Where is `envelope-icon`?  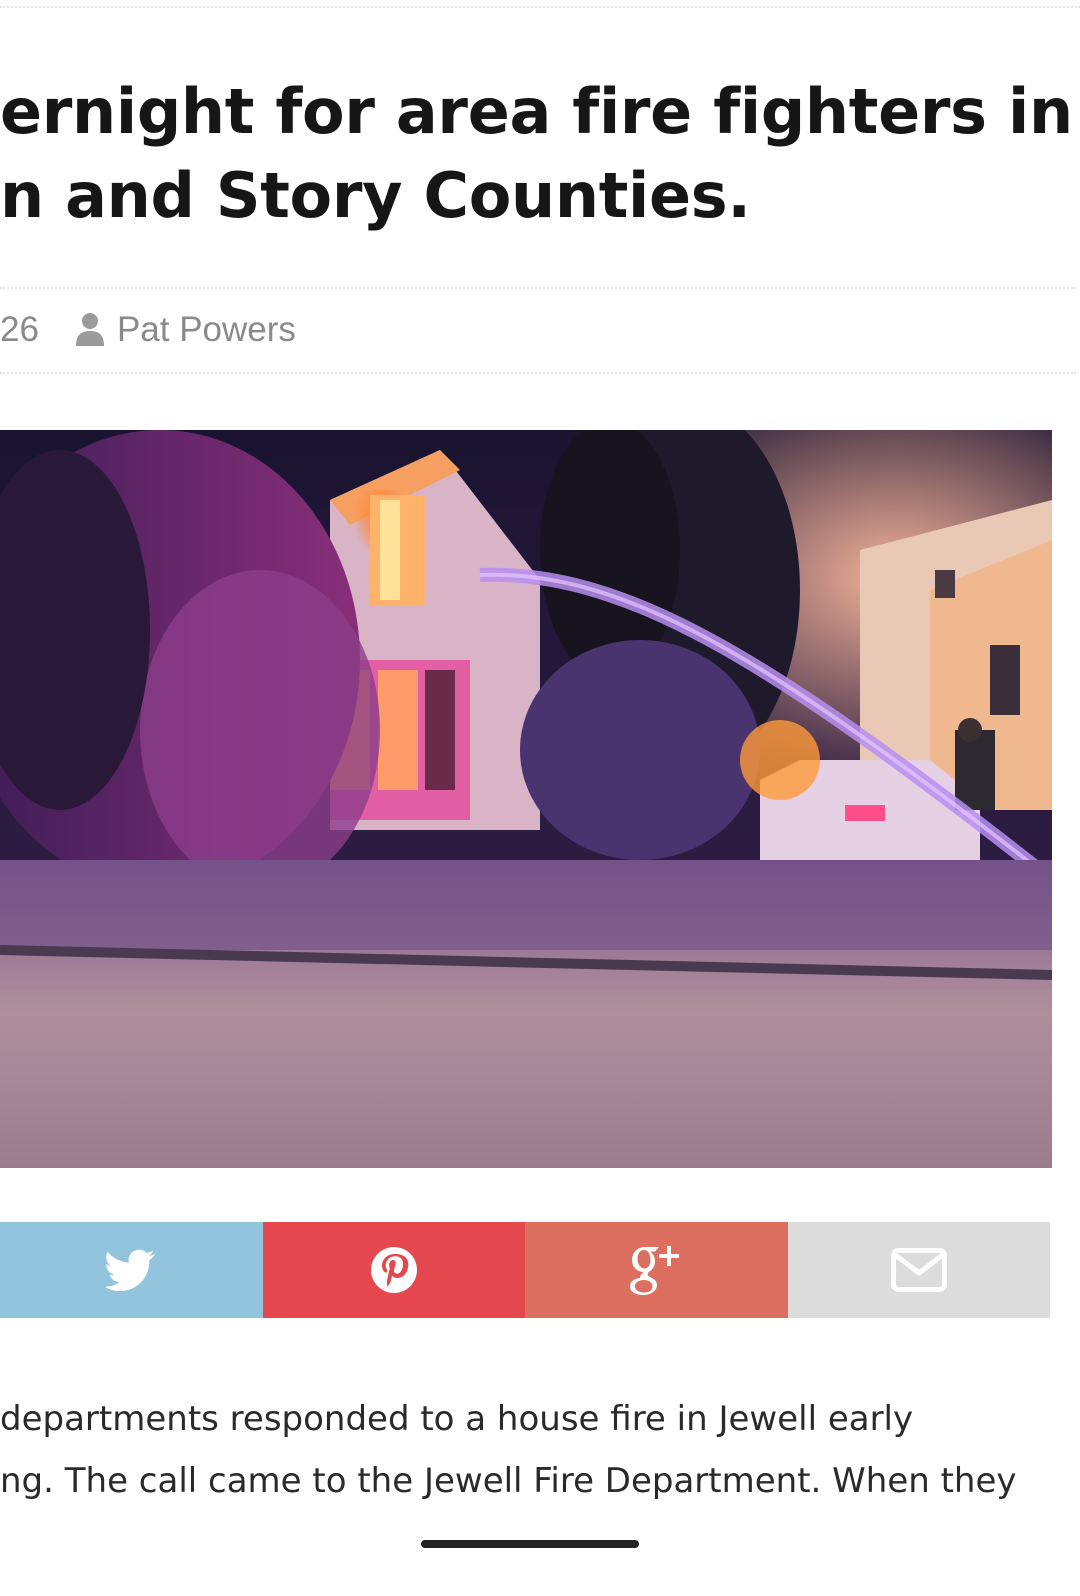
envelope-icon is located at coordinates (918, 1270).